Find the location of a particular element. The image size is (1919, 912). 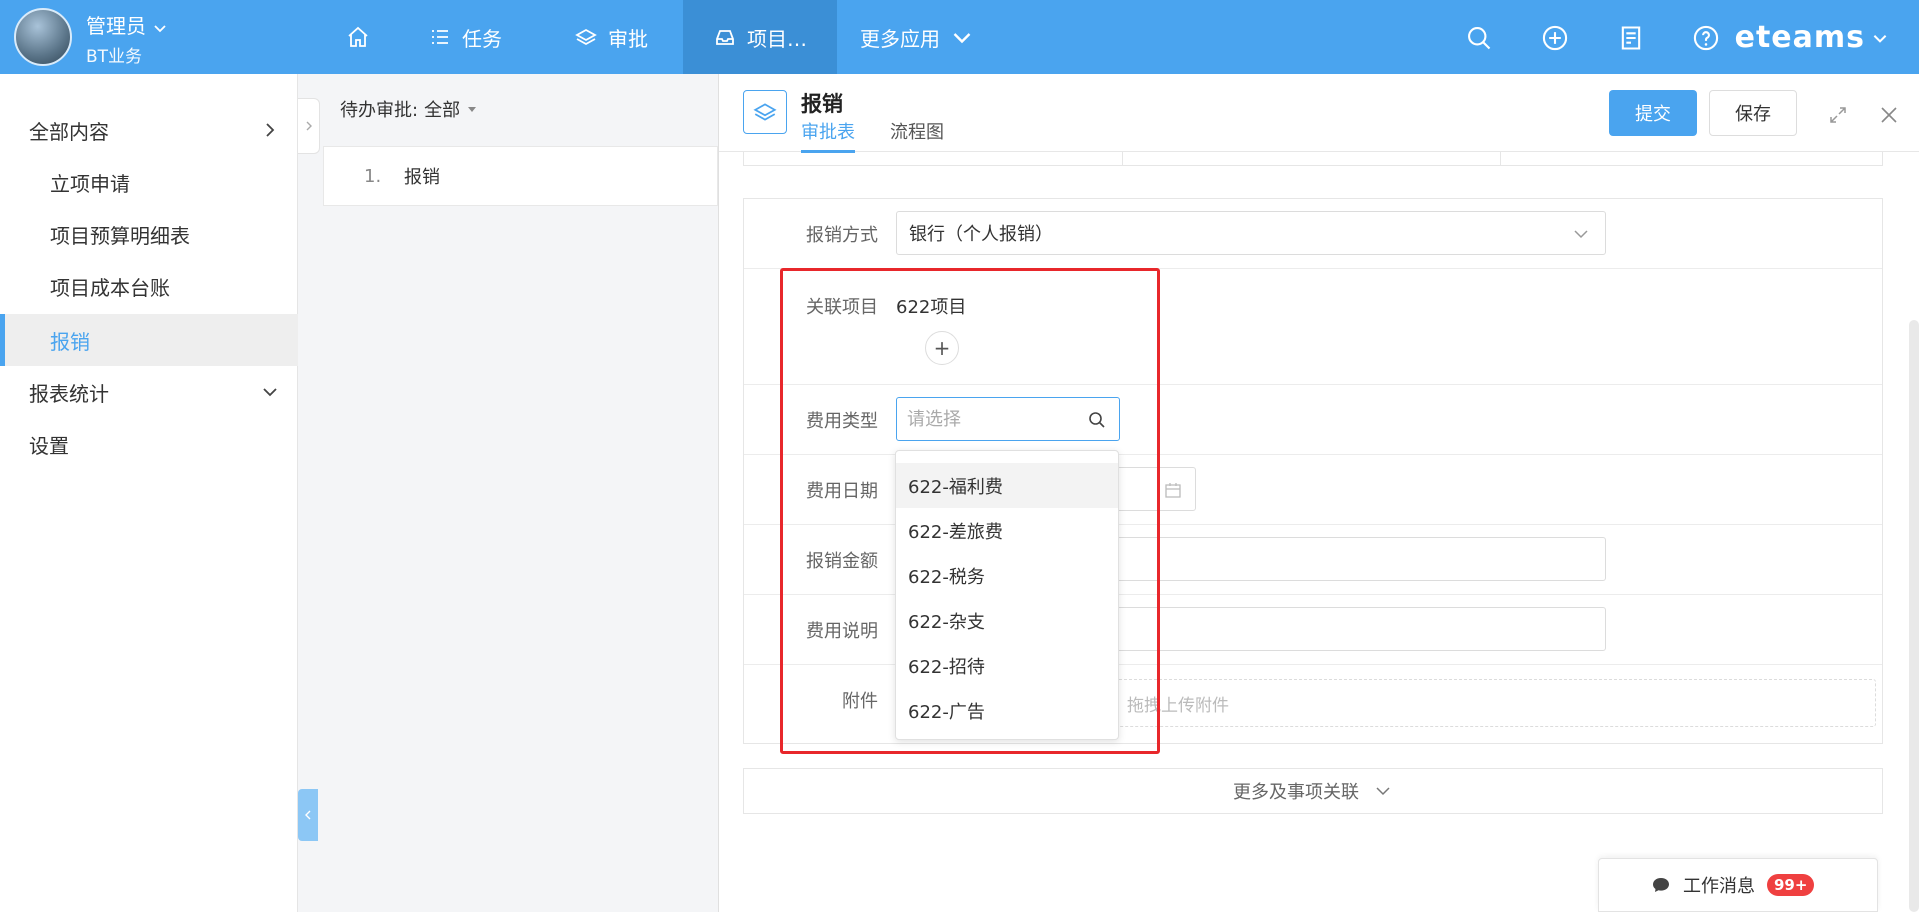

filter-label: 待办审批: is located at coordinates (379, 110).